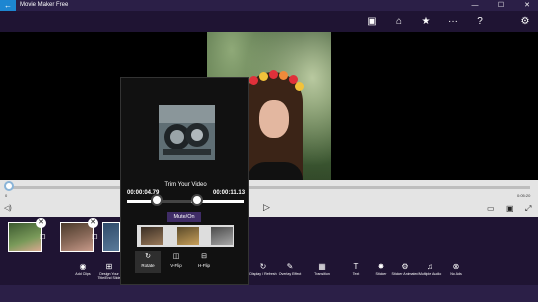 The image size is (538, 302). Describe the element at coordinates (510, 208) in the screenshot. I see `crop-icon: ▣` at that location.